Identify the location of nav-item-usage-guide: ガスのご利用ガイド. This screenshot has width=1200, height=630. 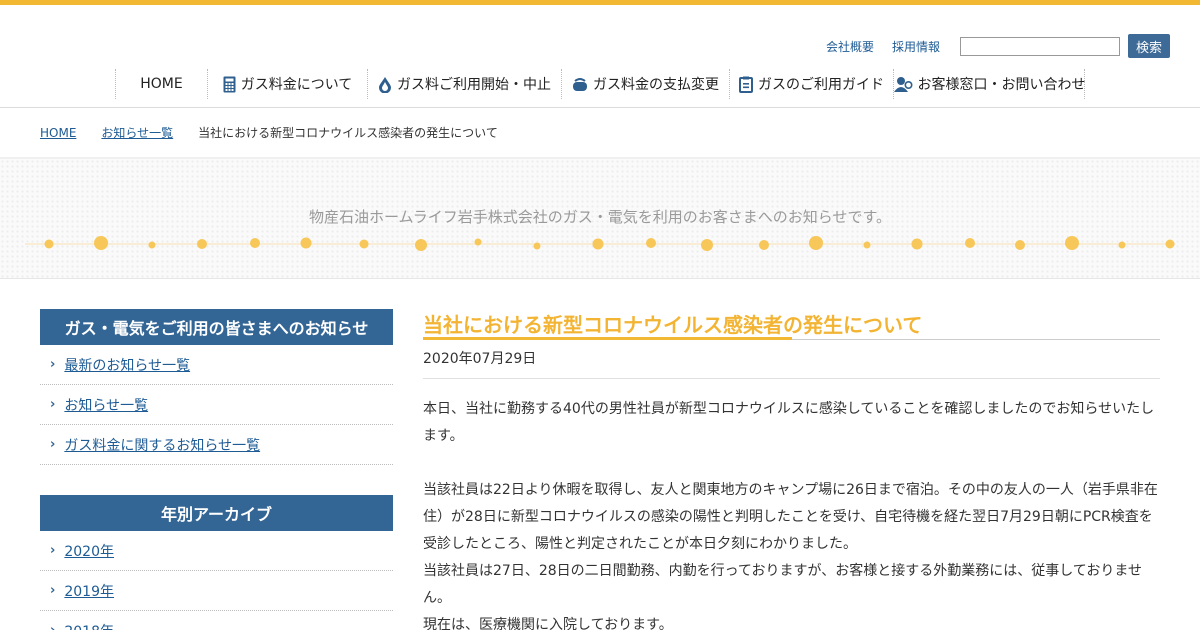
(811, 84).